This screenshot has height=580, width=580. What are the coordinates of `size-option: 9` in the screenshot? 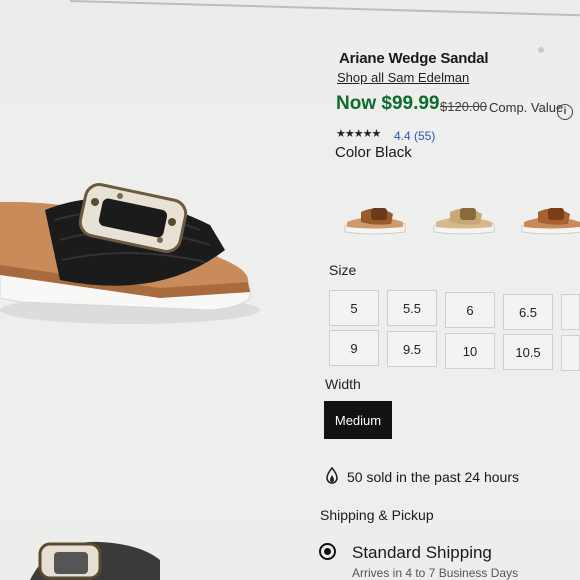 It's located at (354, 348).